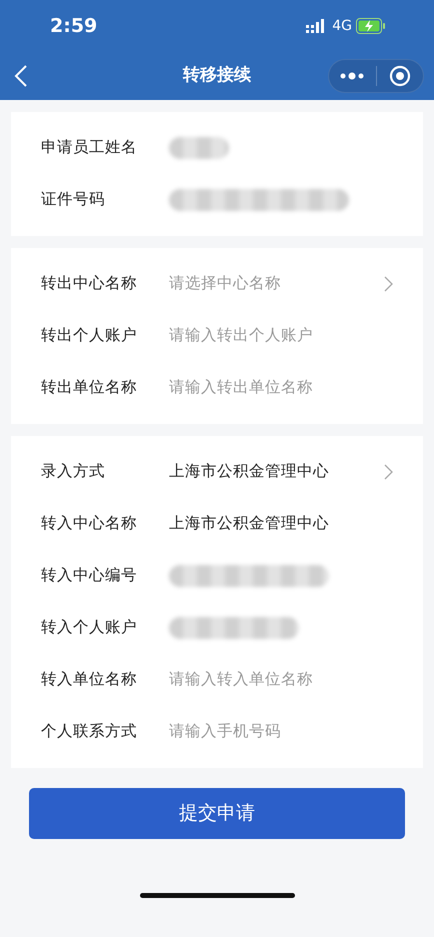 Image resolution: width=434 pixels, height=937 pixels. Describe the element at coordinates (73, 199) in the screenshot. I see `field-label: 证件号码` at that location.